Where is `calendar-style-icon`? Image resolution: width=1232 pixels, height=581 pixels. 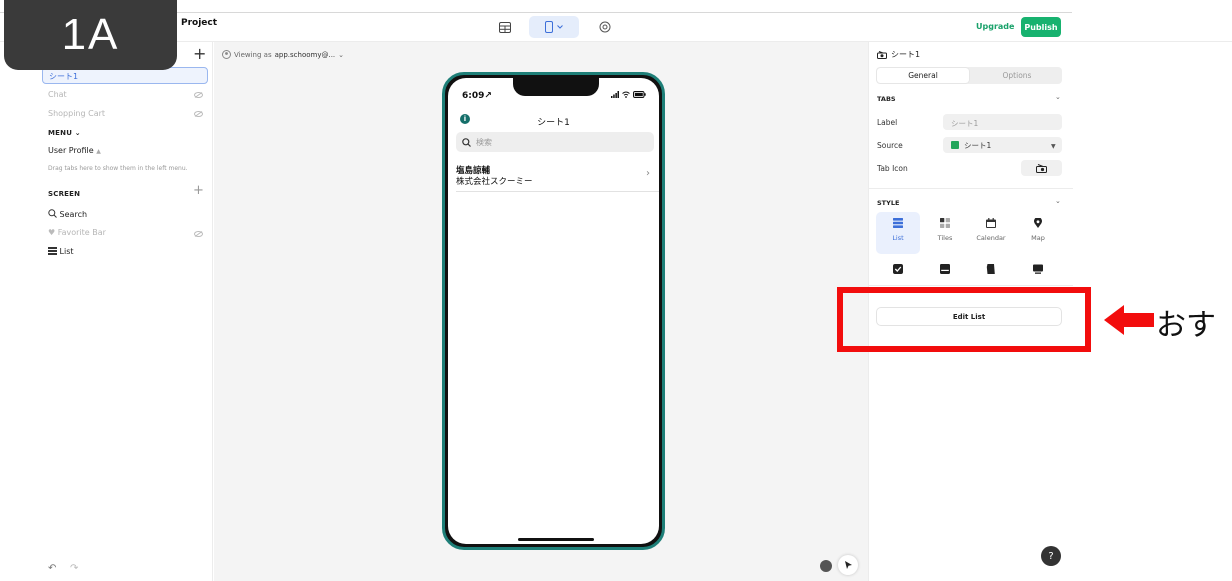 calendar-style-icon is located at coordinates (991, 223).